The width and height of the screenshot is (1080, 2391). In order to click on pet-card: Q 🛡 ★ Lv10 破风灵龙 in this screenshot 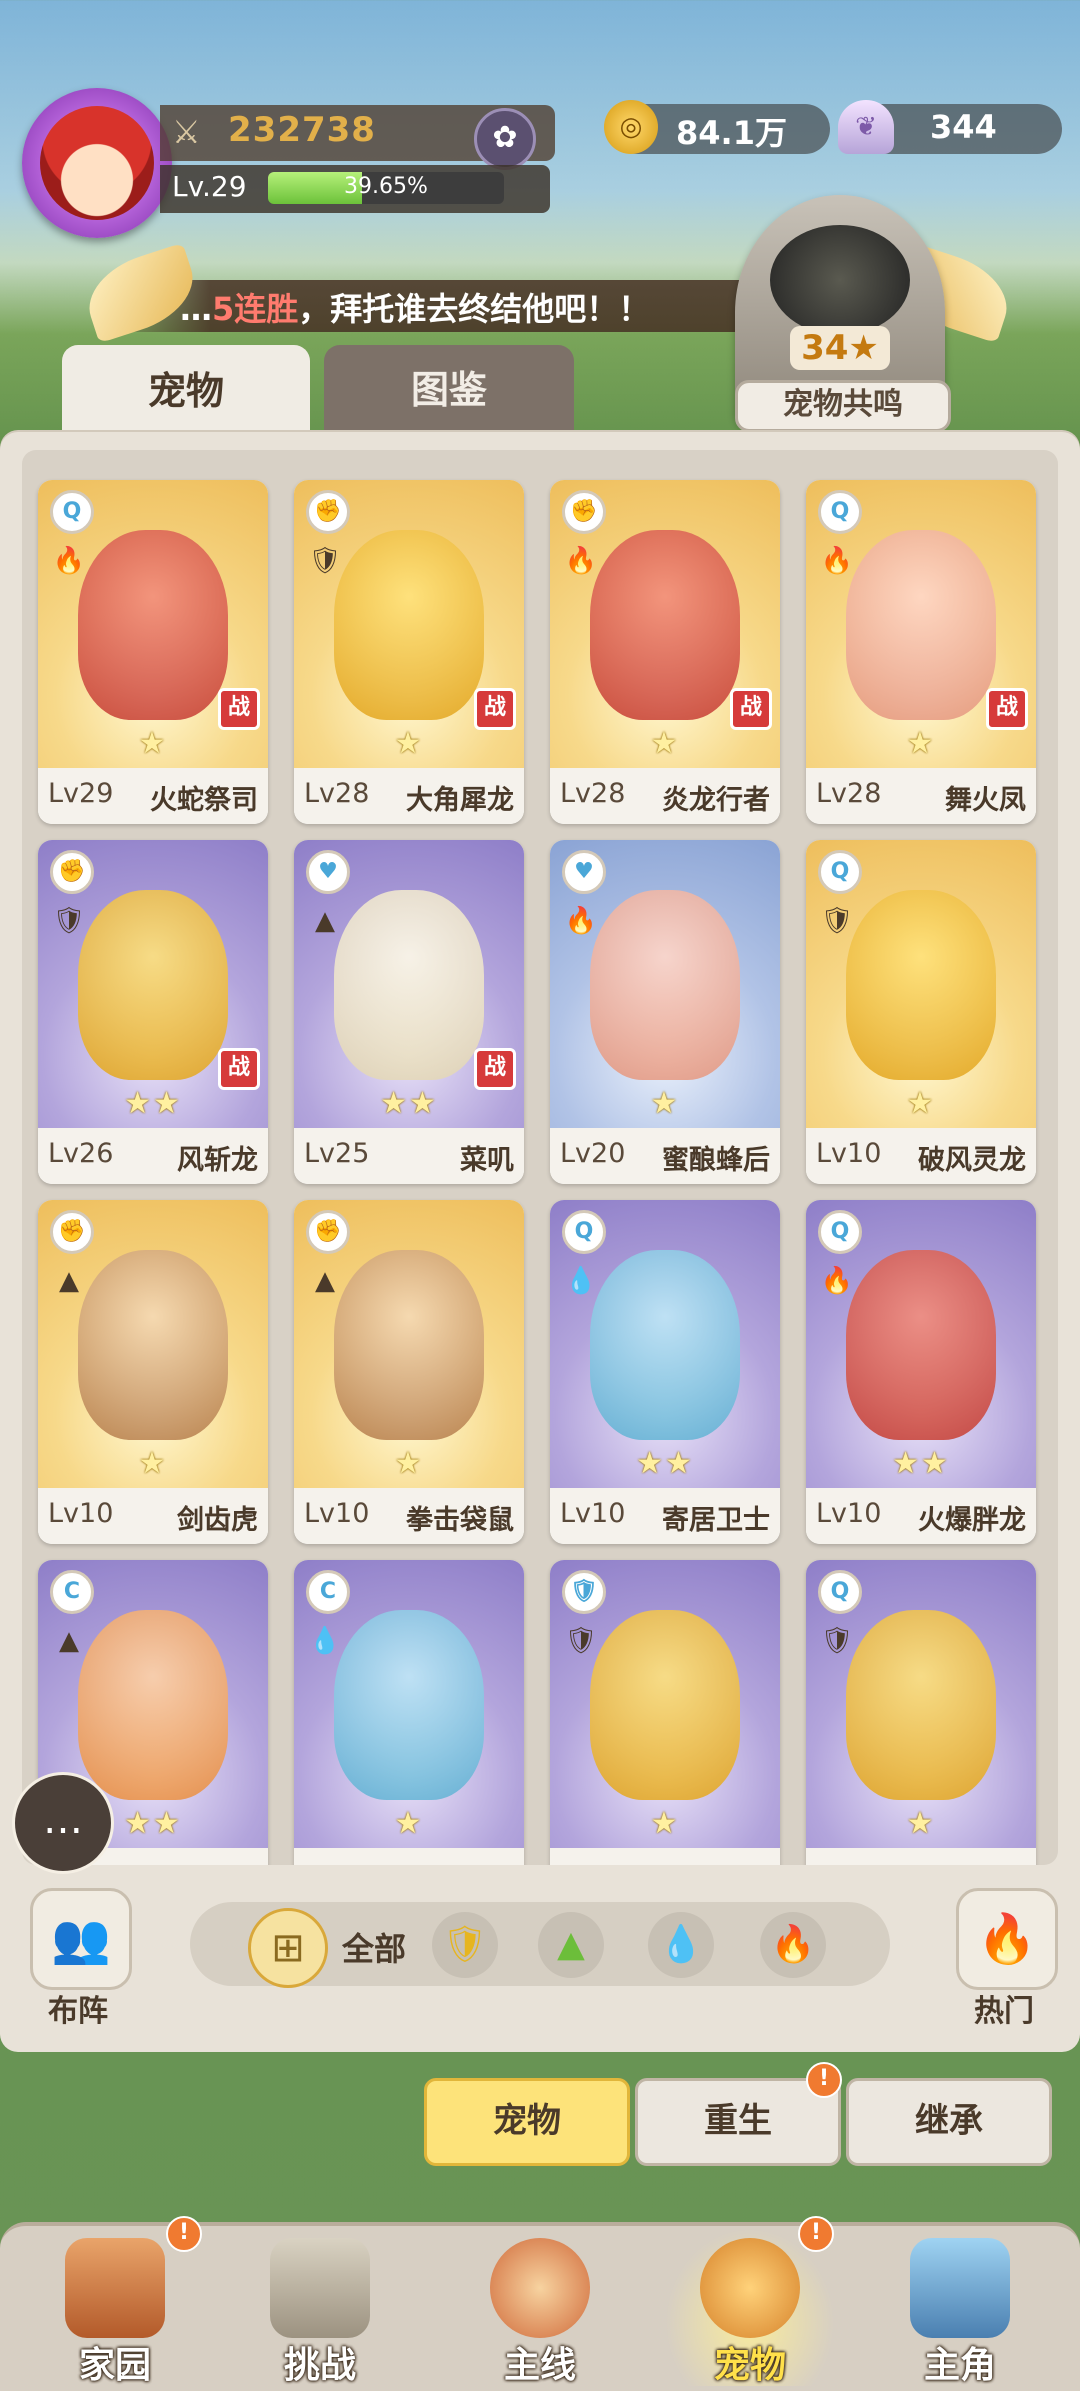, I will do `click(921, 1012)`.